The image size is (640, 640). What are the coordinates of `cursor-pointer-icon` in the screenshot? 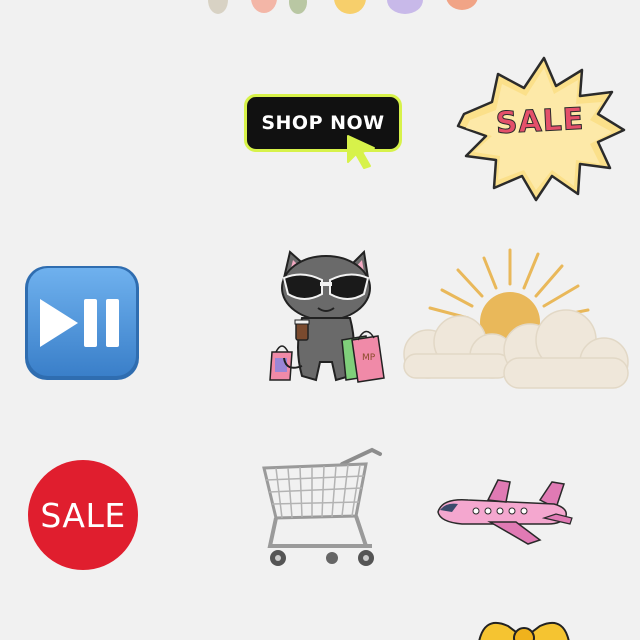 It's located at (361, 152).